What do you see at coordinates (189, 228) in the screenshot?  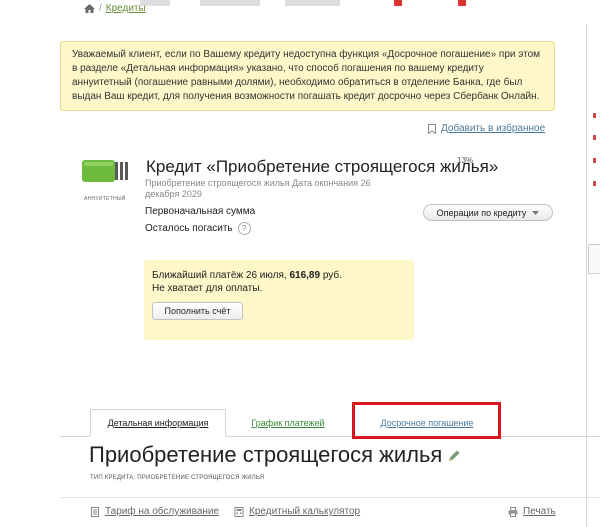 I see `remaining-label: Осталось погасить` at bounding box center [189, 228].